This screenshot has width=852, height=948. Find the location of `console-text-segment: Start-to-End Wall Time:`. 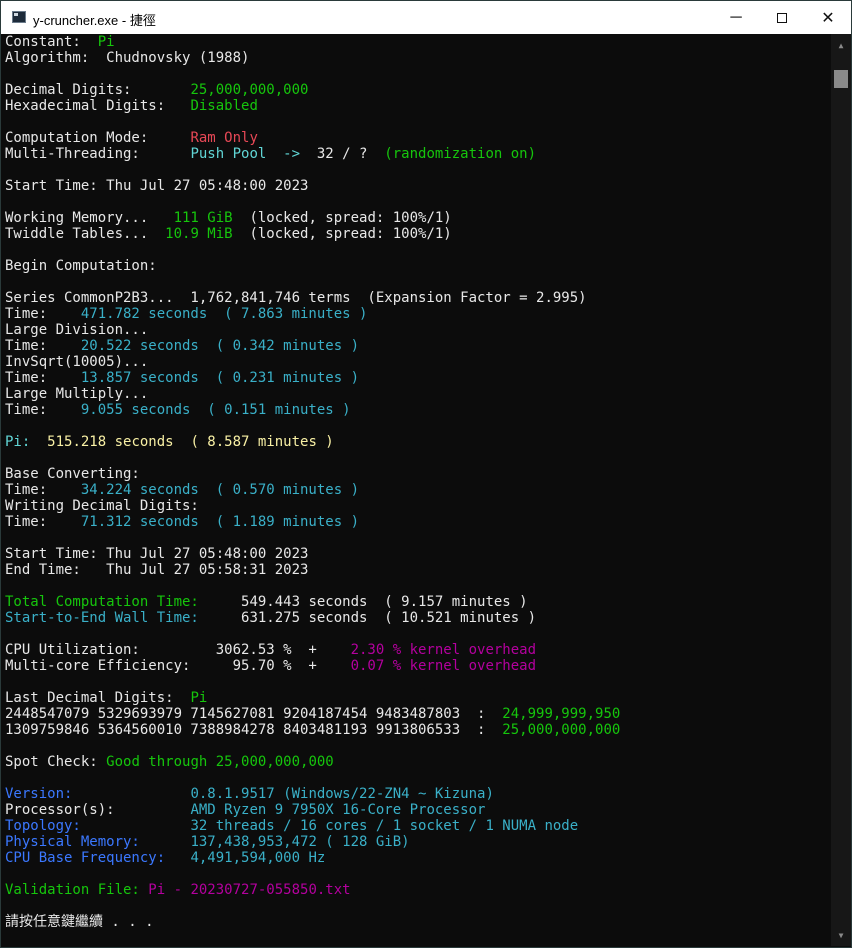

console-text-segment: Start-to-End Wall Time: is located at coordinates (123, 618).